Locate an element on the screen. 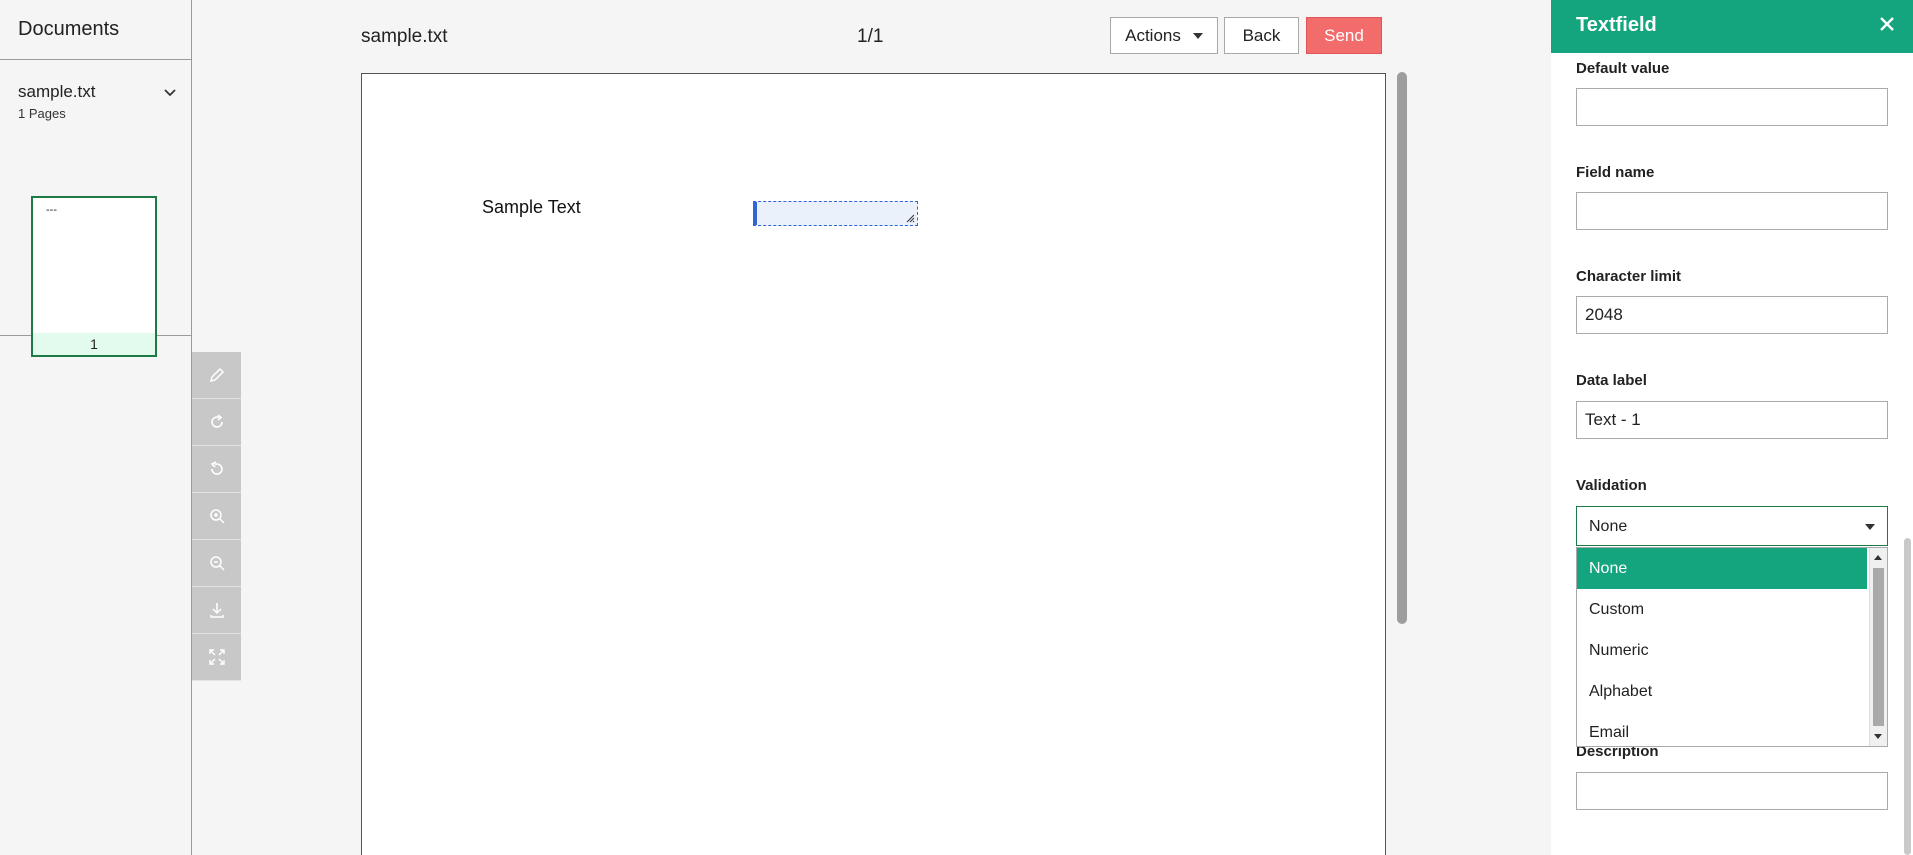 This screenshot has height=855, width=1913. dropdown-scrollbar is located at coordinates (1878, 647).